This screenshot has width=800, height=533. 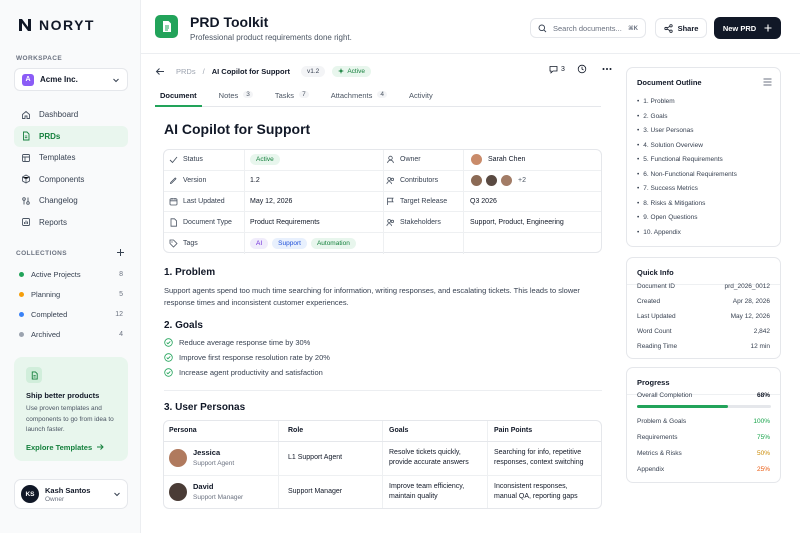 I want to click on tab-label: Notes, so click(x=228, y=95).